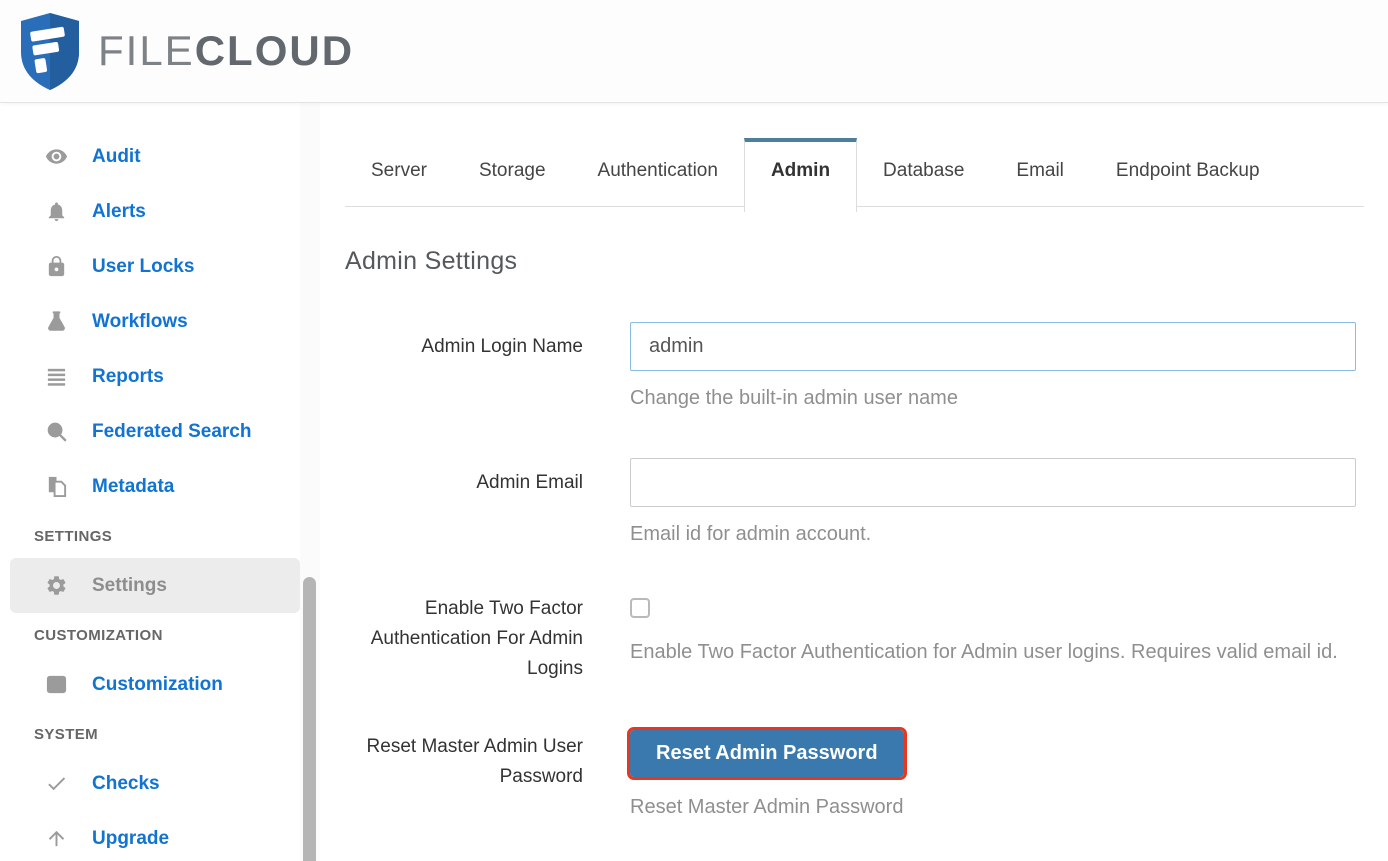 Image resolution: width=1388 pixels, height=861 pixels. Describe the element at coordinates (133, 486) in the screenshot. I see `sidebar-item-label: Metadata` at that location.